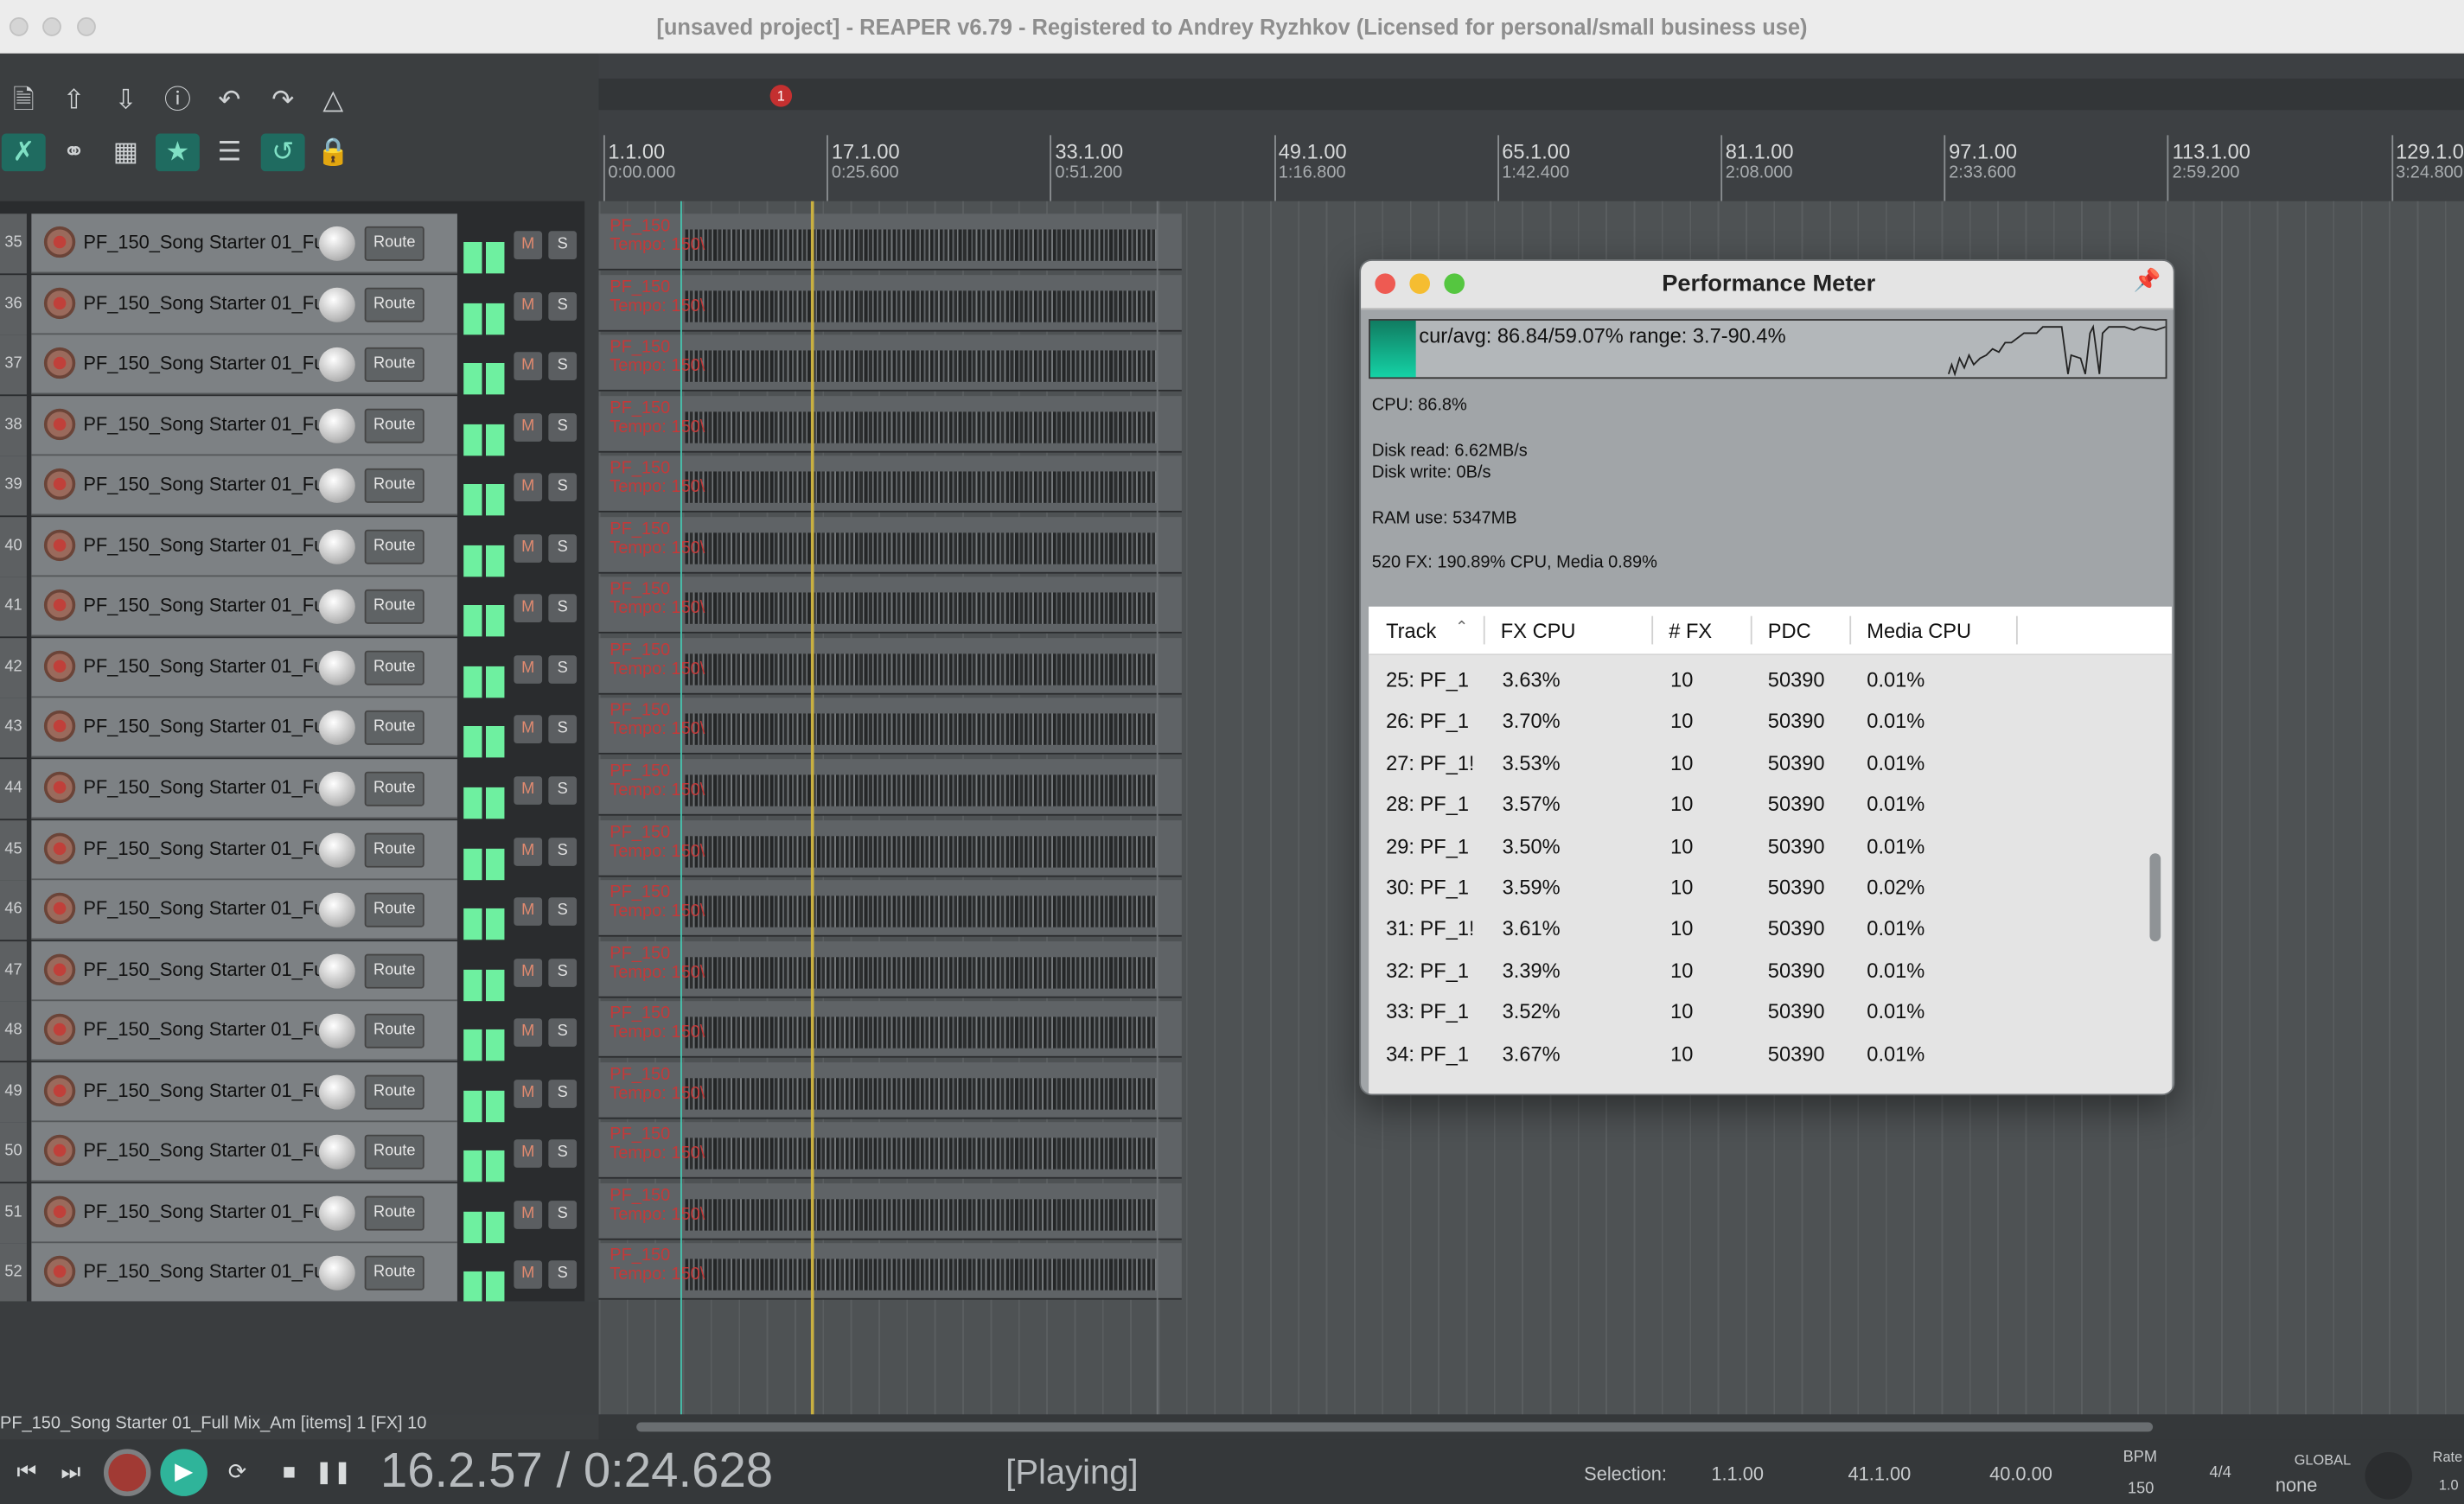 The height and width of the screenshot is (1504, 2464). I want to click on table-row: 26: PF_1 3.70% 10 50390 0.01%, so click(1758, 722).